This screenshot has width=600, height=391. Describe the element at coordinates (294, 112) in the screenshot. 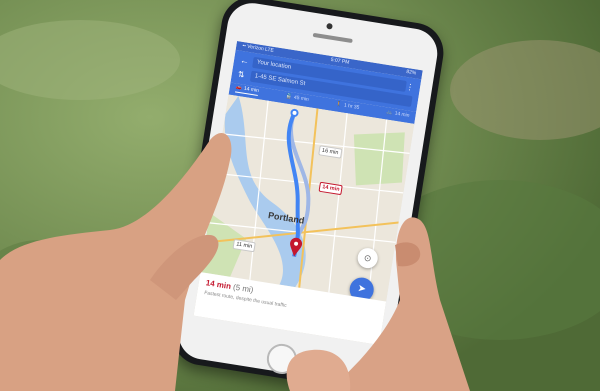

I see `origin-marker` at that location.